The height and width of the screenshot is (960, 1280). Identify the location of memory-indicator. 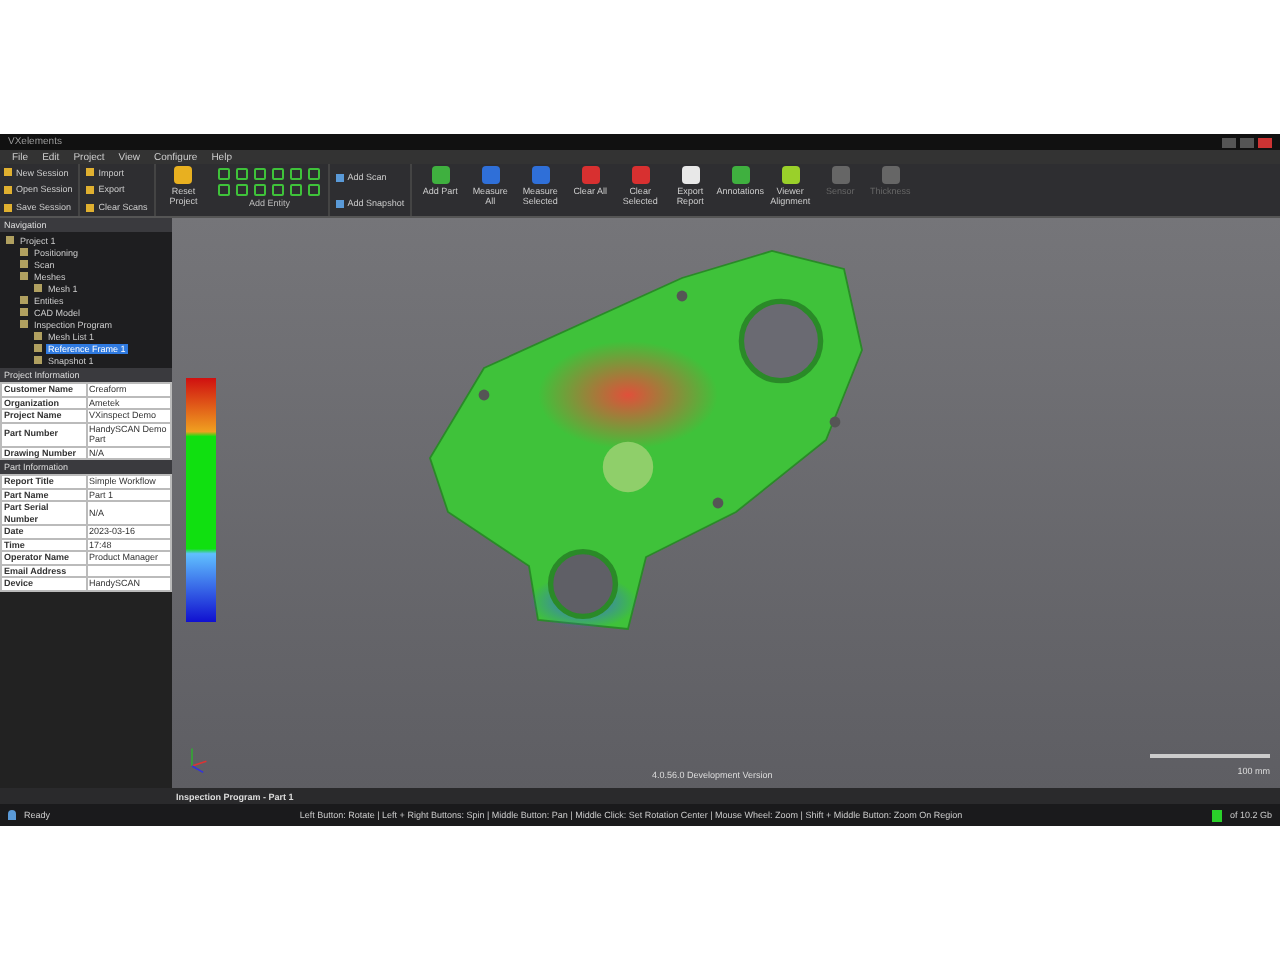
(1216, 815).